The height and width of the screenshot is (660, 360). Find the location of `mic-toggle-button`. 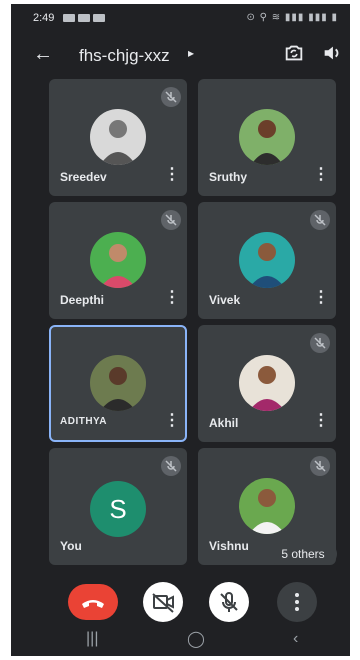

mic-toggle-button is located at coordinates (229, 602).